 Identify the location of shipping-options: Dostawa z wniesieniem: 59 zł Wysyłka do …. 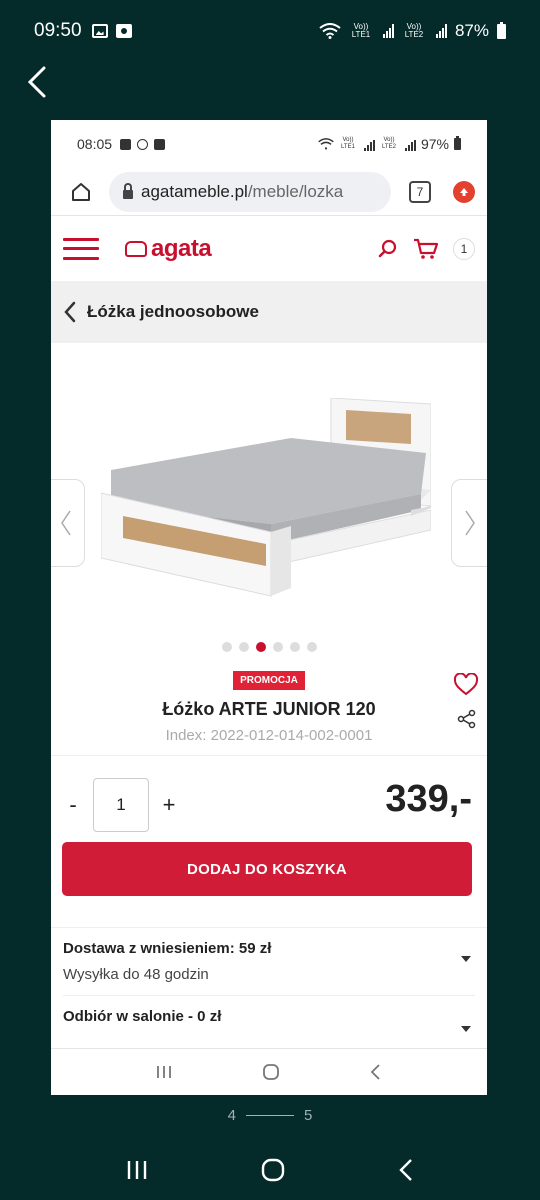
(269, 983).